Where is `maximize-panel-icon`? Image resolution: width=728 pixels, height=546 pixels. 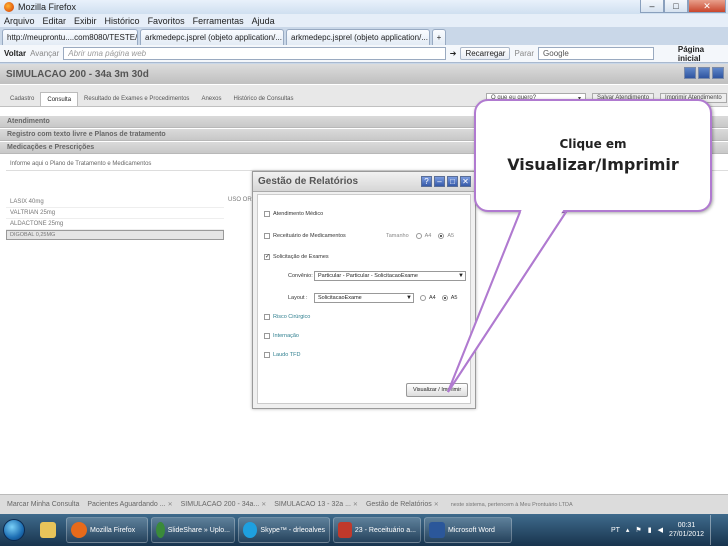 maximize-panel-icon is located at coordinates (704, 73).